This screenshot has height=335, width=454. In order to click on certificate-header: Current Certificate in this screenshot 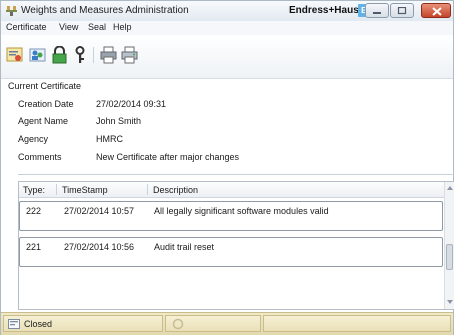, I will do `click(45, 86)`.